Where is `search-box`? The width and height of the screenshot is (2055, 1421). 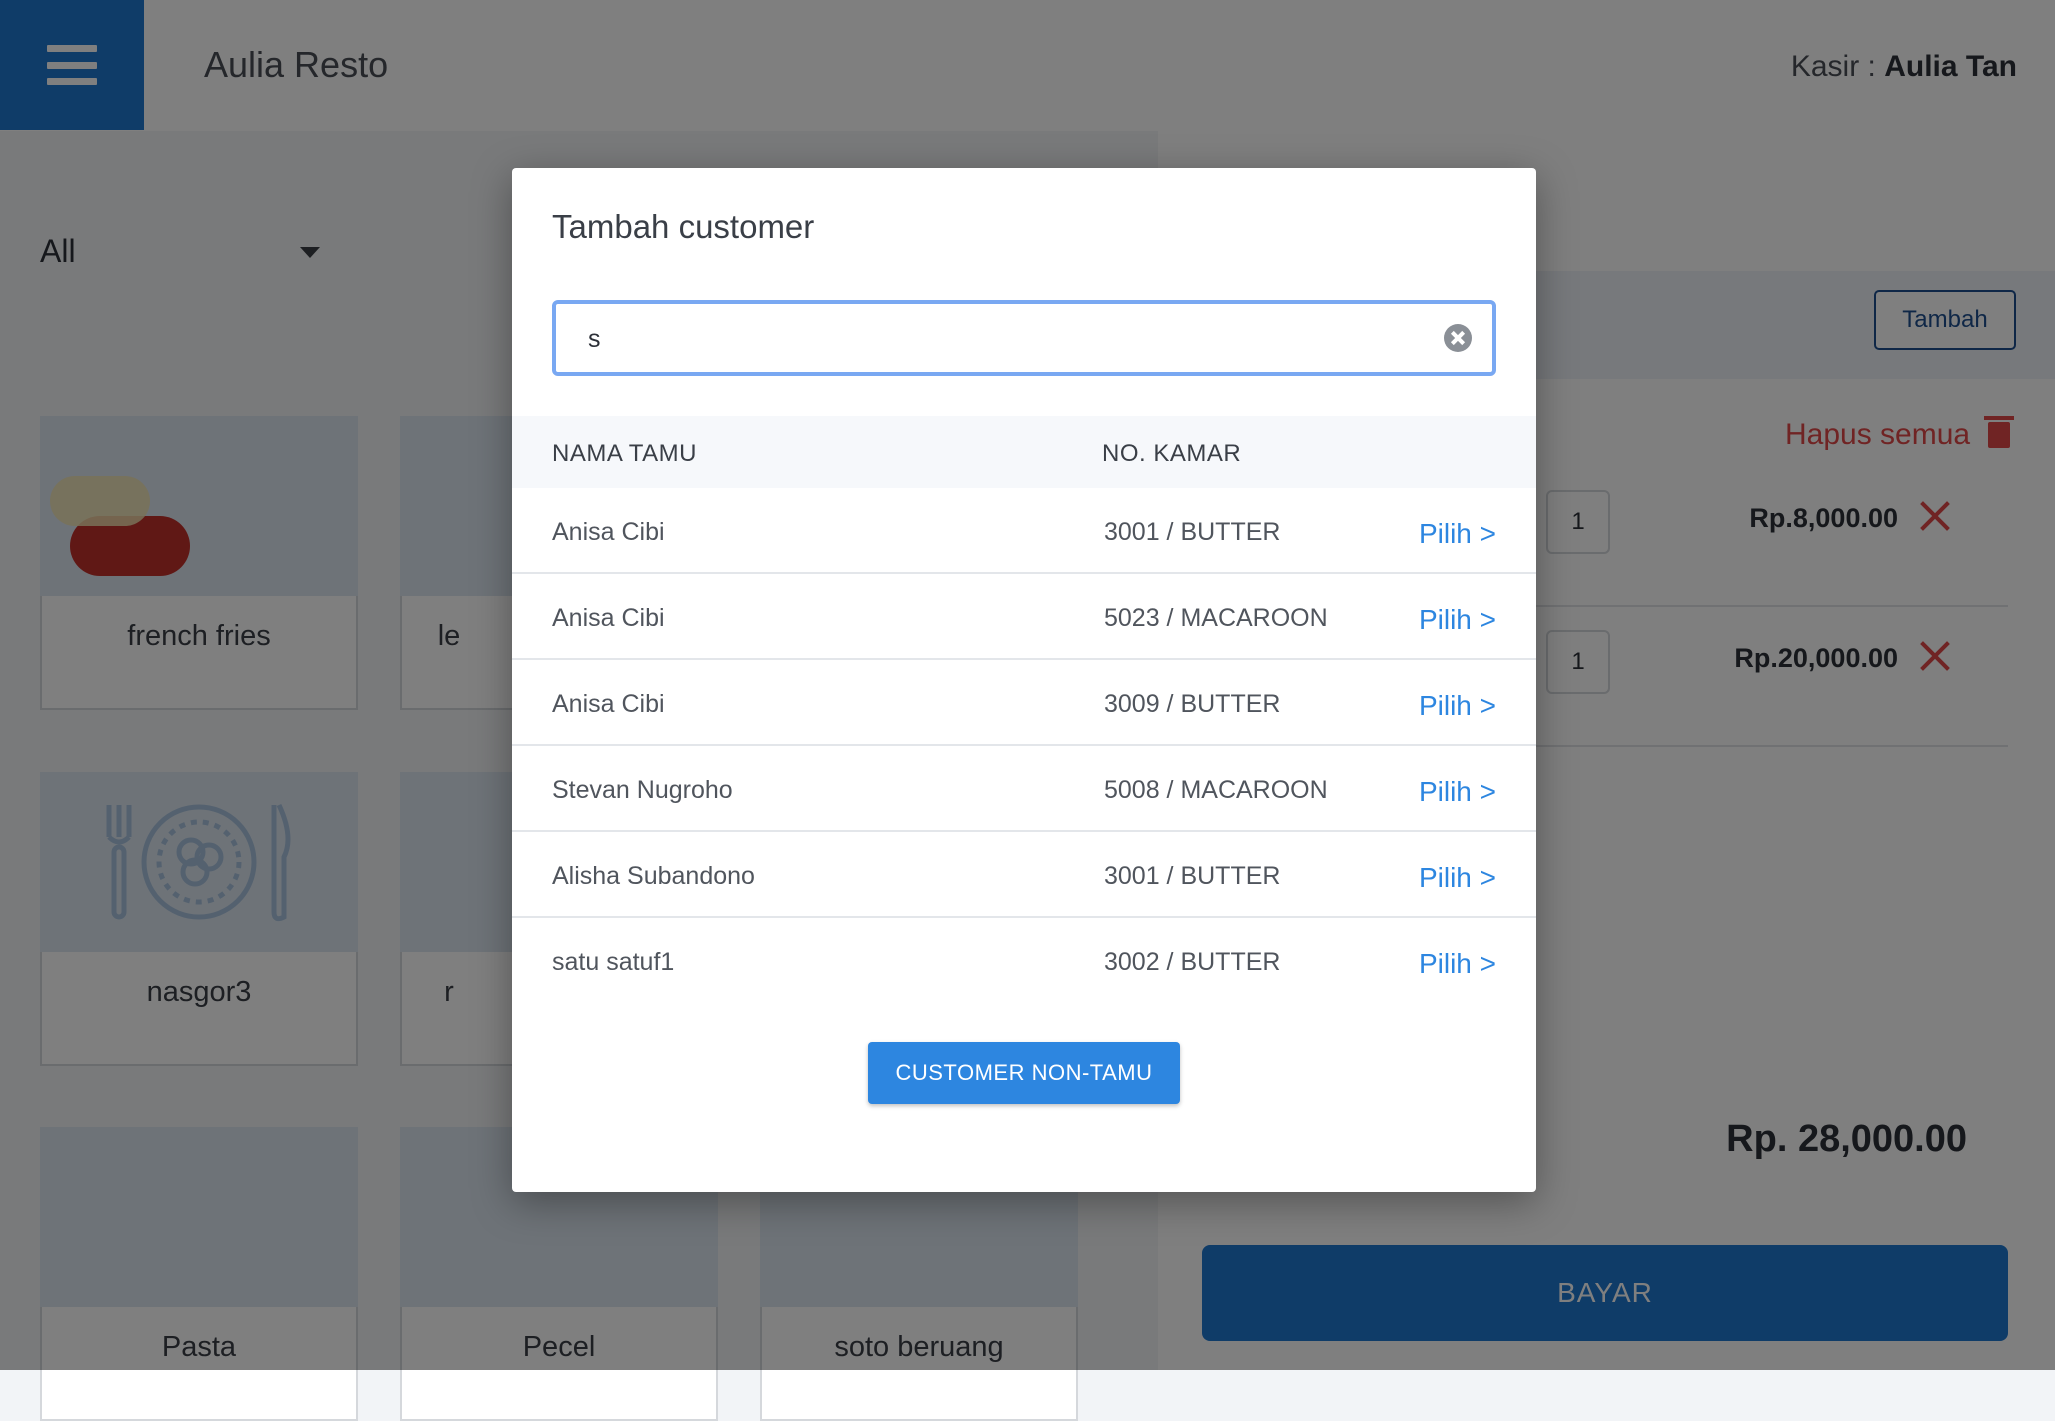 search-box is located at coordinates (1024, 338).